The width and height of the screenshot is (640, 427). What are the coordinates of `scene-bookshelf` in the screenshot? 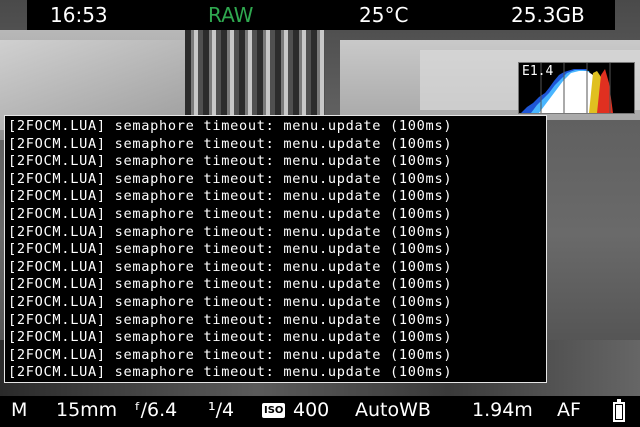 It's located at (255, 75).